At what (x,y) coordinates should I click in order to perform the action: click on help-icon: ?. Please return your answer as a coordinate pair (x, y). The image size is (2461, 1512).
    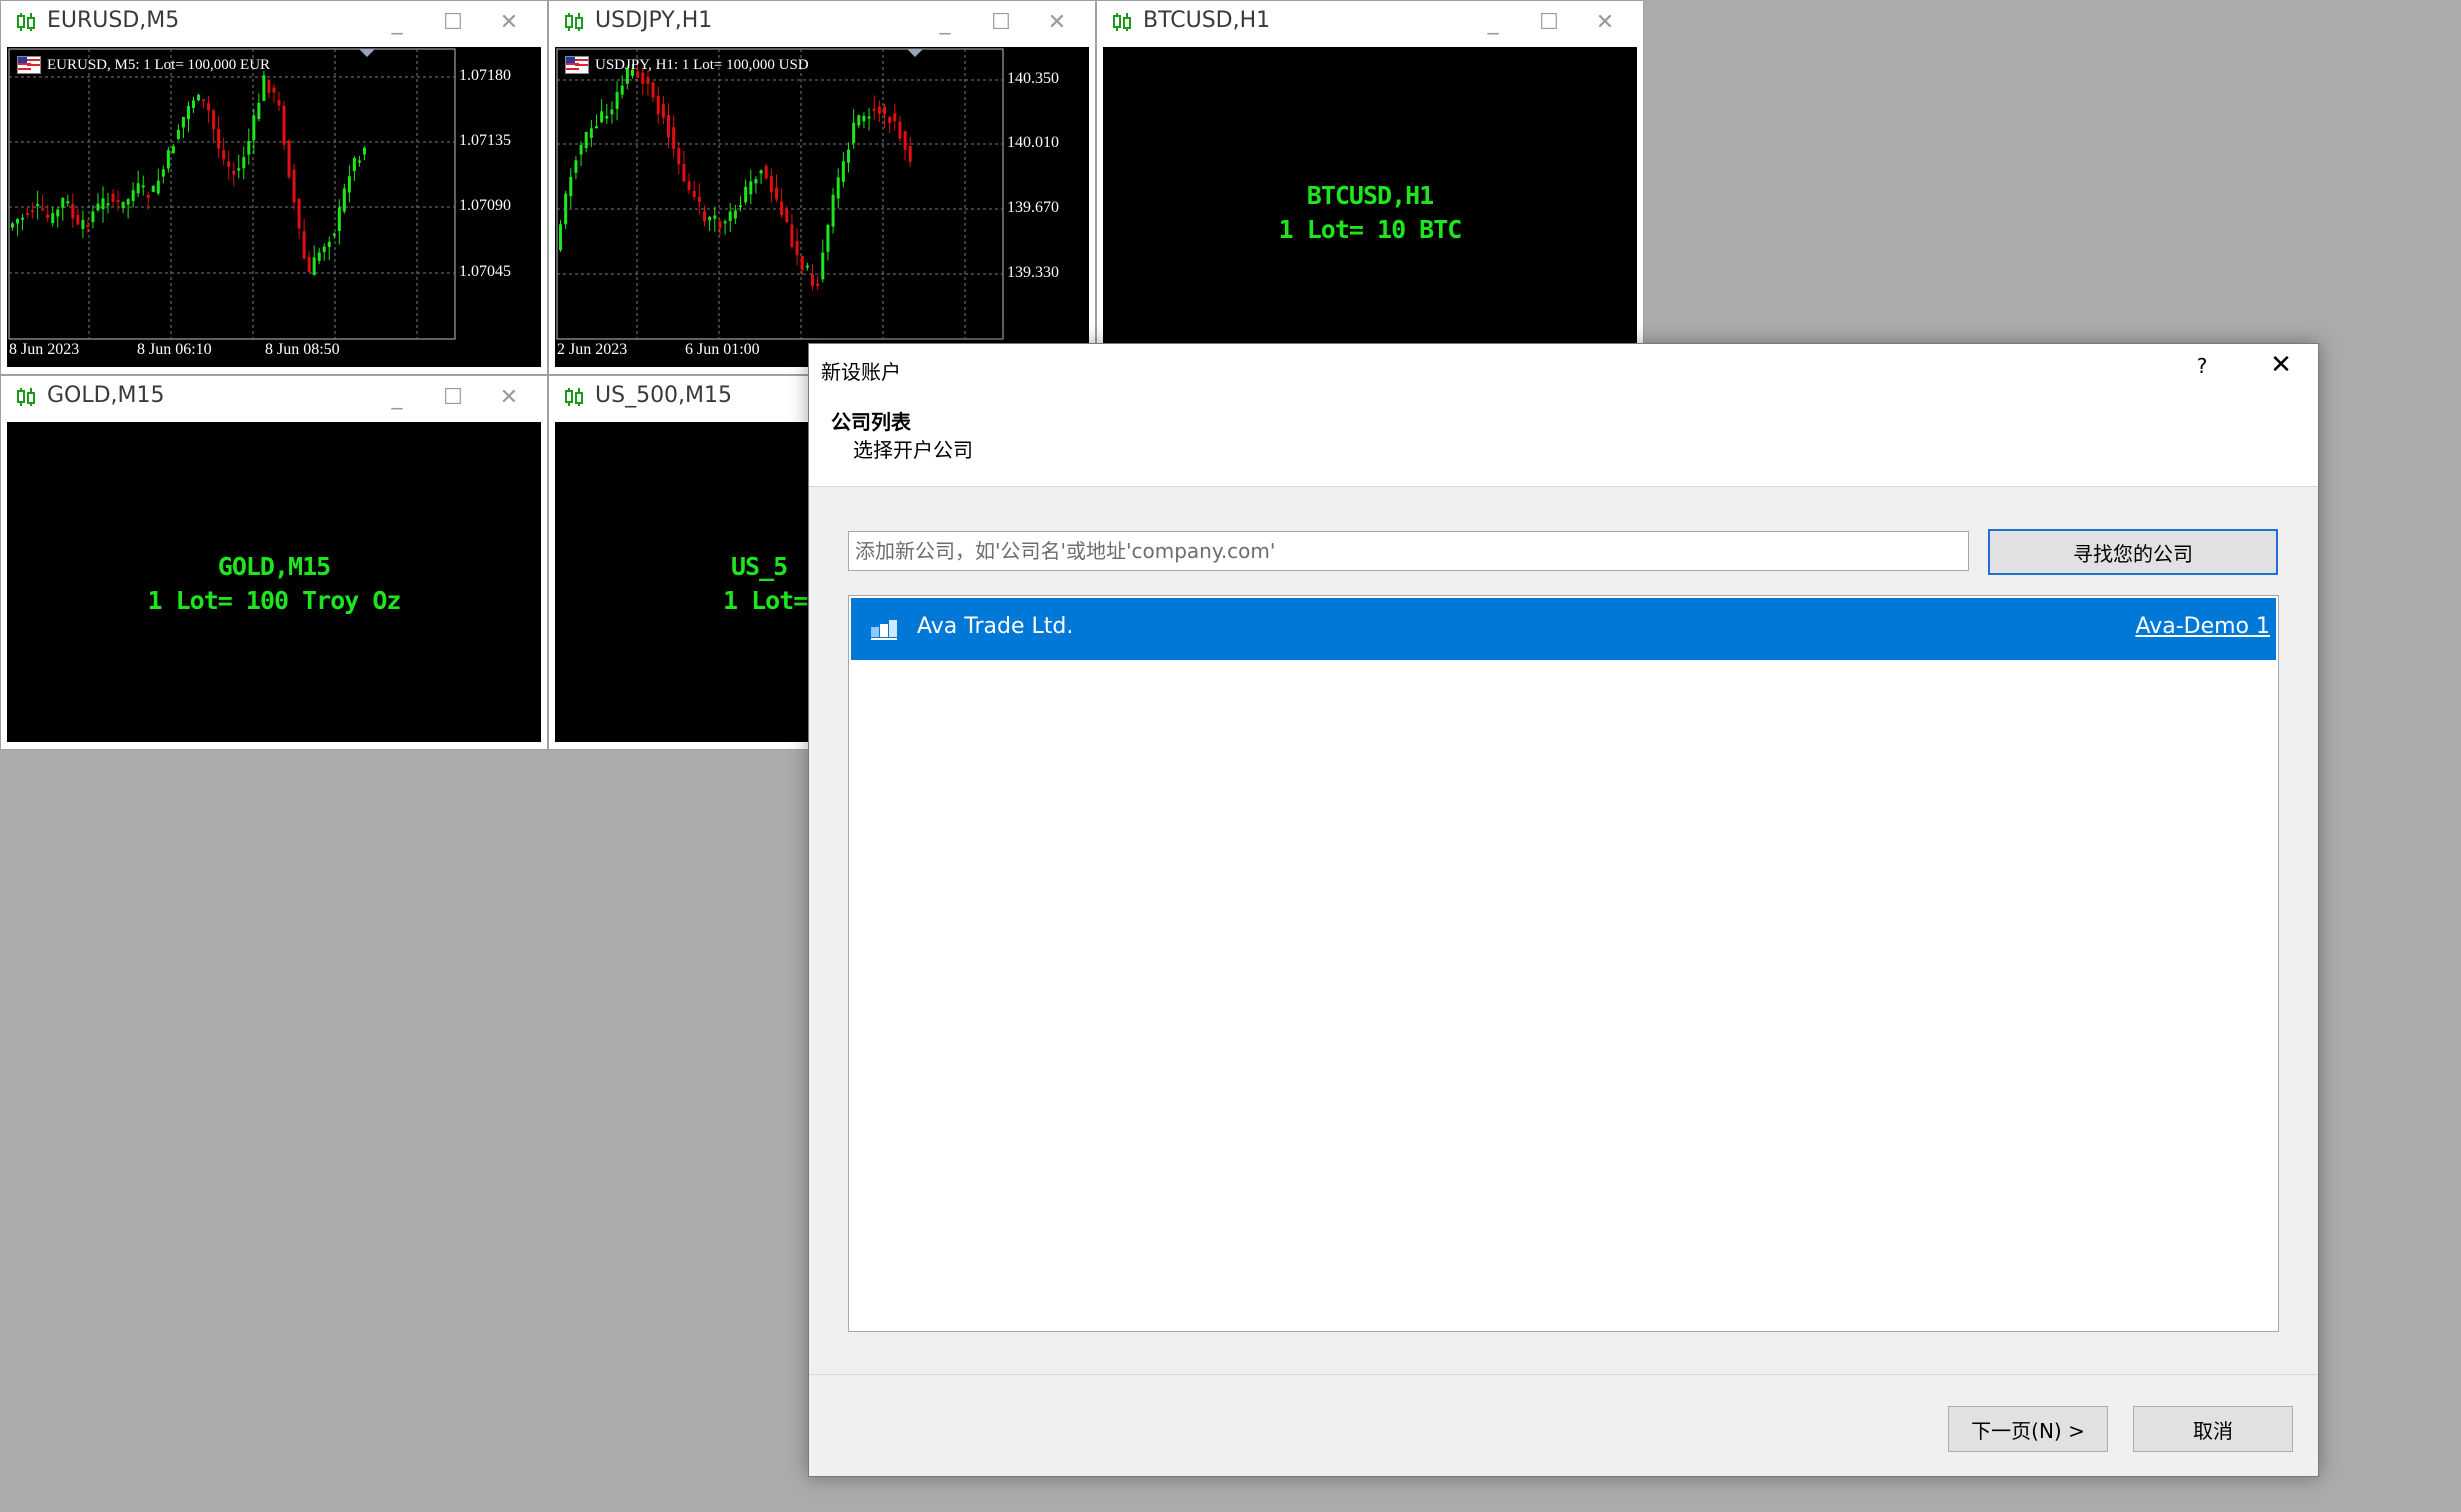
    Looking at the image, I should click on (2202, 366).